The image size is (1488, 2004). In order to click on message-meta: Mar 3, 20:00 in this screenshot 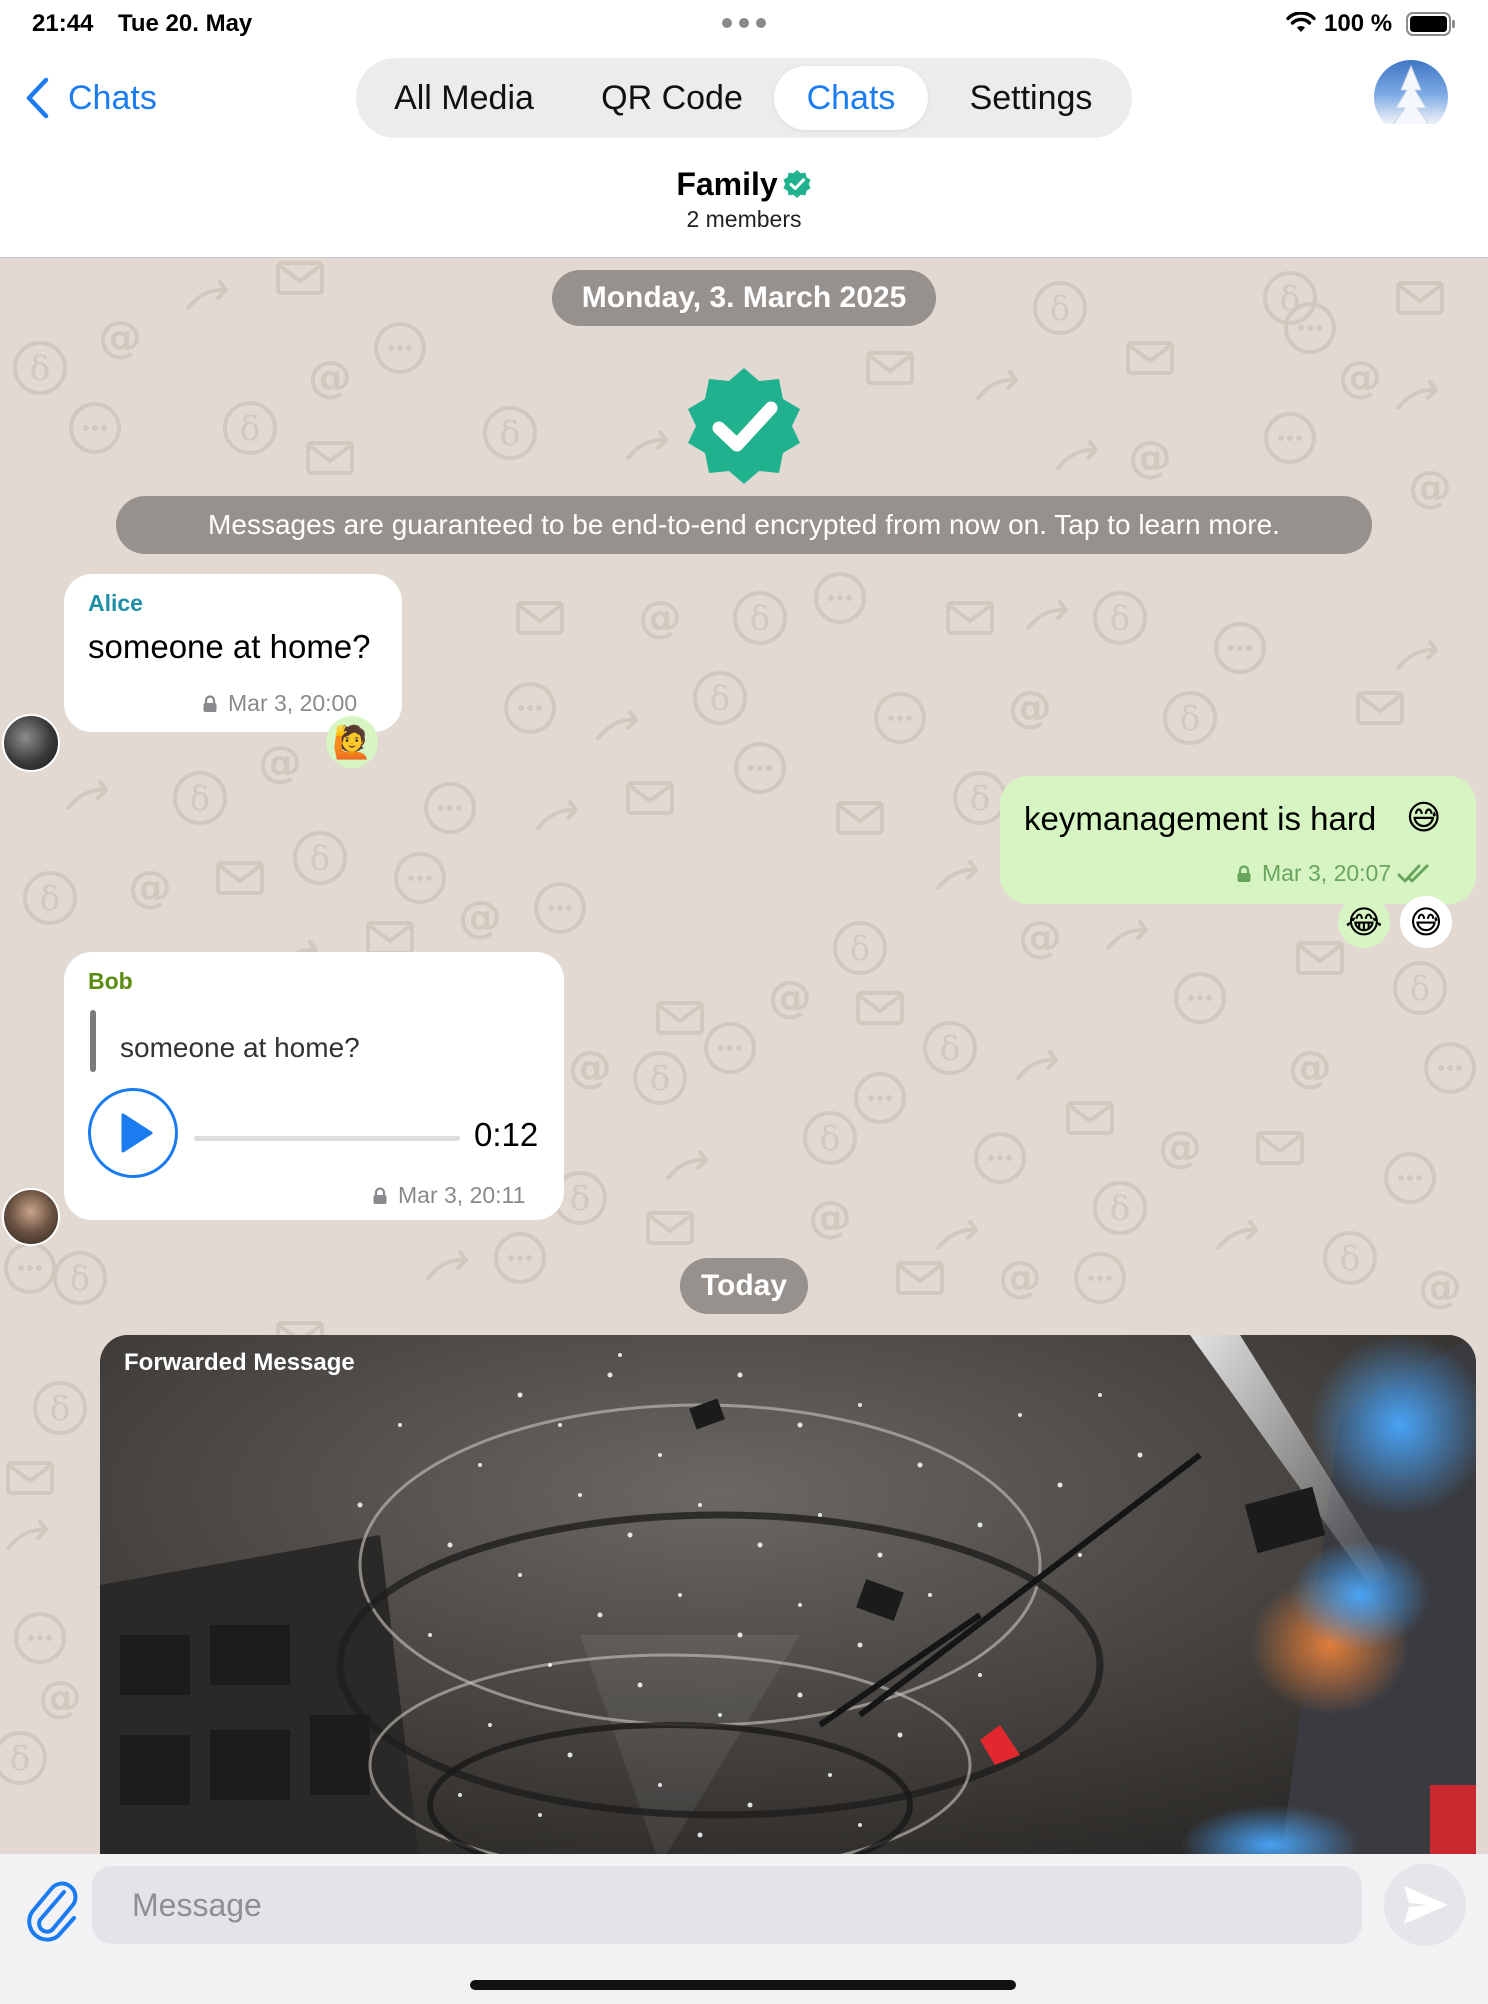, I will do `click(279, 703)`.